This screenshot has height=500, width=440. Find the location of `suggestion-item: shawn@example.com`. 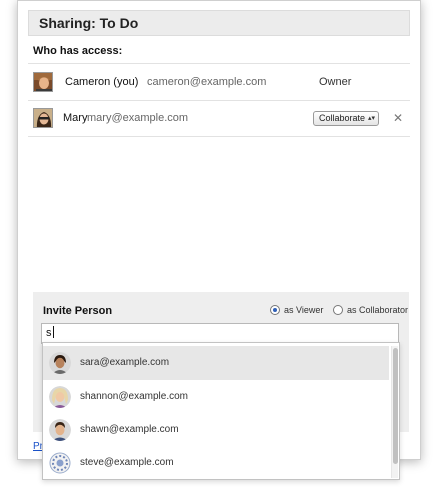

suggestion-item: shawn@example.com is located at coordinates (216, 430).